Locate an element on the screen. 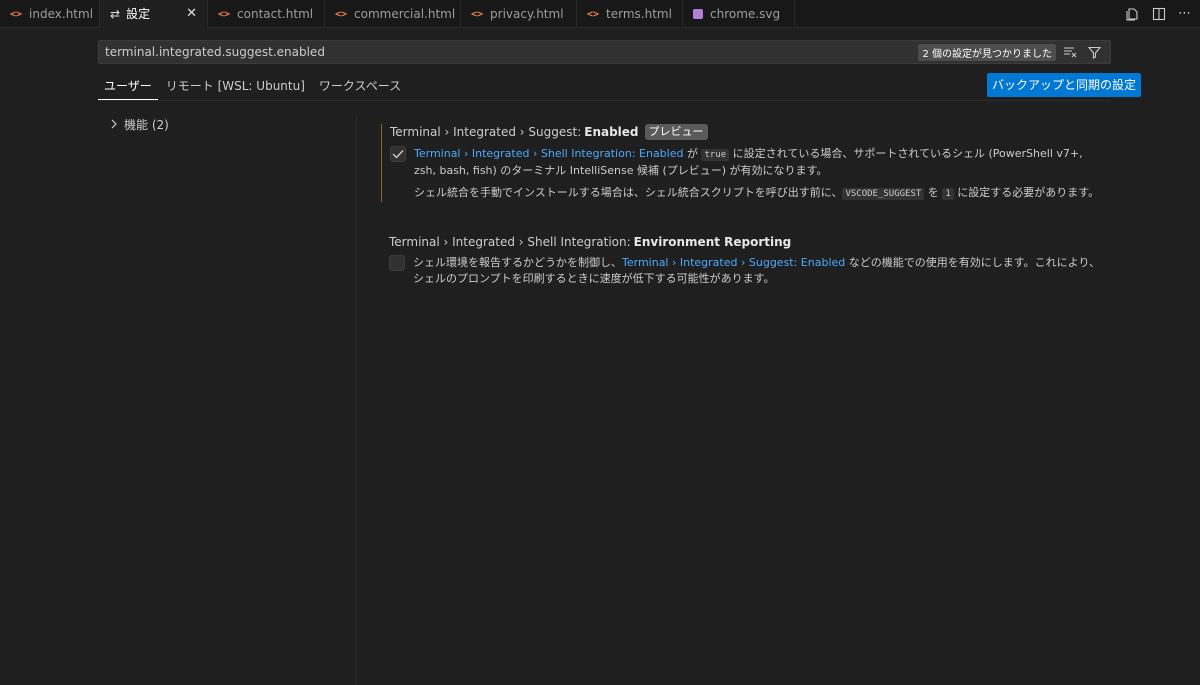  more-actions-icon: ⋯ is located at coordinates (1185, 14).